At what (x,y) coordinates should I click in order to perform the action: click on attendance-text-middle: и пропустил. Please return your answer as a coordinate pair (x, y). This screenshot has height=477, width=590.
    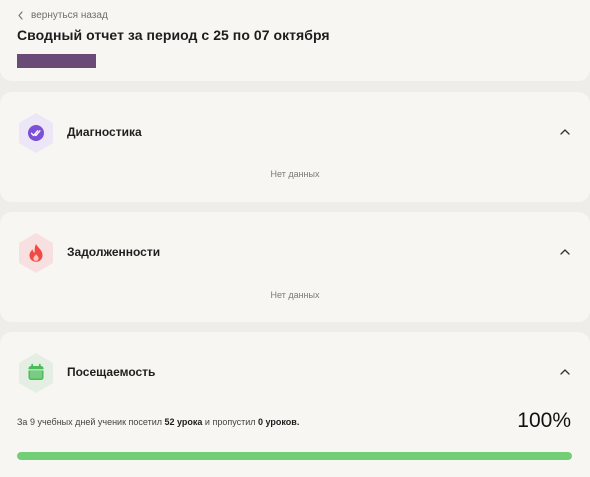
    Looking at the image, I should click on (230, 422).